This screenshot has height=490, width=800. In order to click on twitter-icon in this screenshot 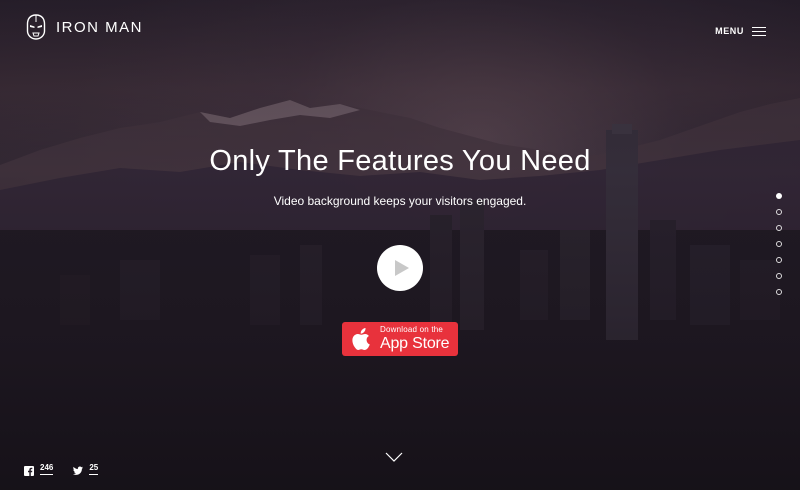, I will do `click(78, 470)`.